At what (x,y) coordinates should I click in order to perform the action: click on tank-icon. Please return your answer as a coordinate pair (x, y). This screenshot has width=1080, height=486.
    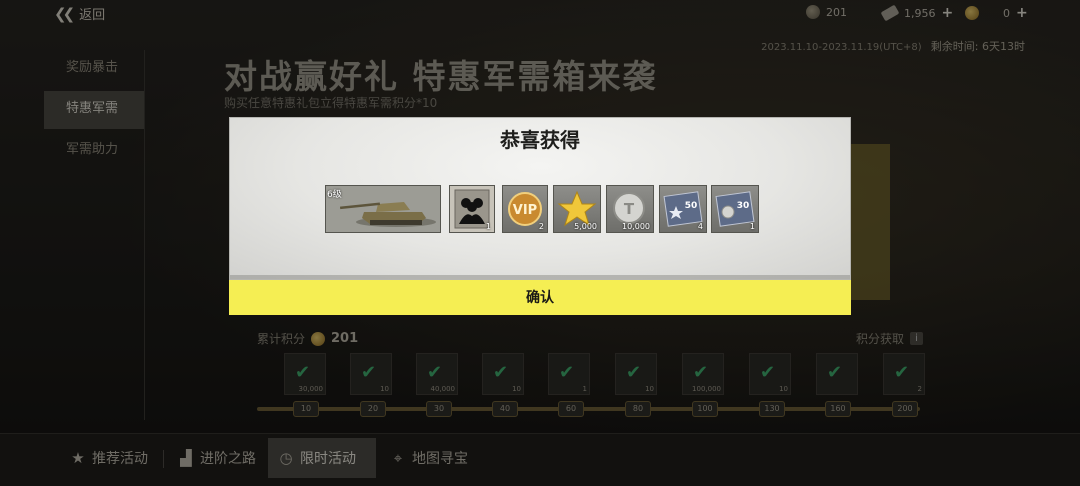
    Looking at the image, I should click on (383, 209).